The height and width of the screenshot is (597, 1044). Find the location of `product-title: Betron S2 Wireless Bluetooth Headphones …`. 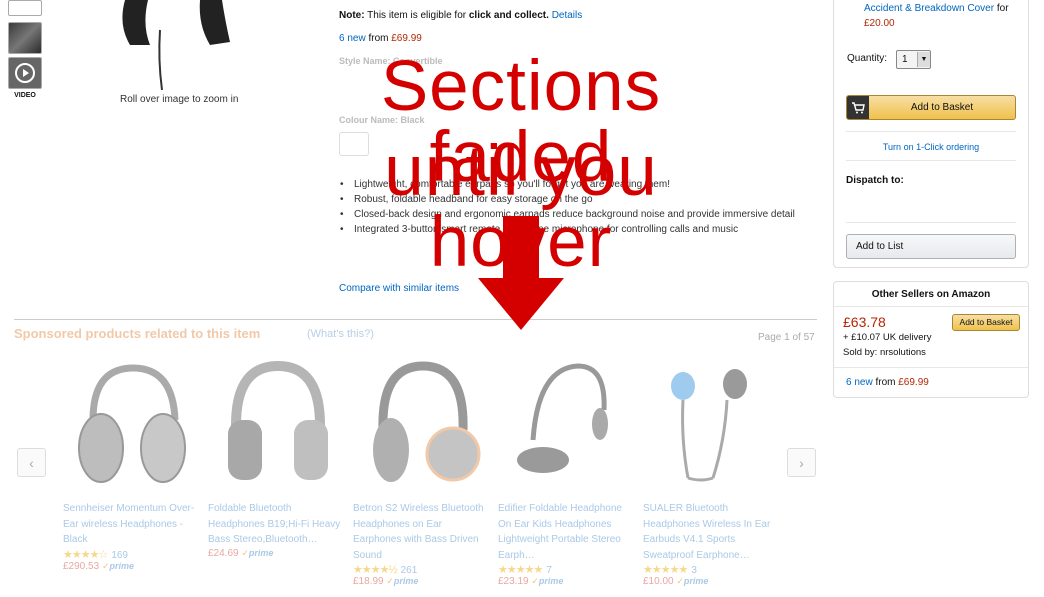

product-title: Betron S2 Wireless Bluetooth Headphones … is located at coordinates (423, 532).